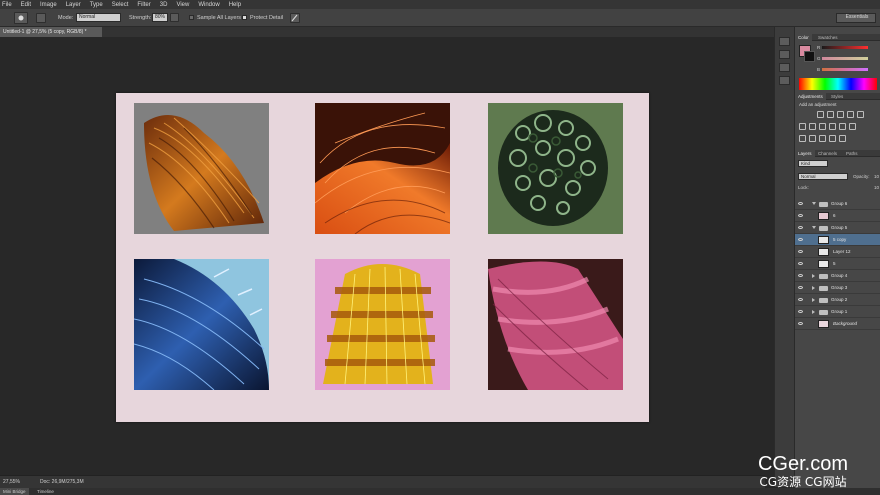  I want to click on sample-all-checkbox, so click(191, 17).